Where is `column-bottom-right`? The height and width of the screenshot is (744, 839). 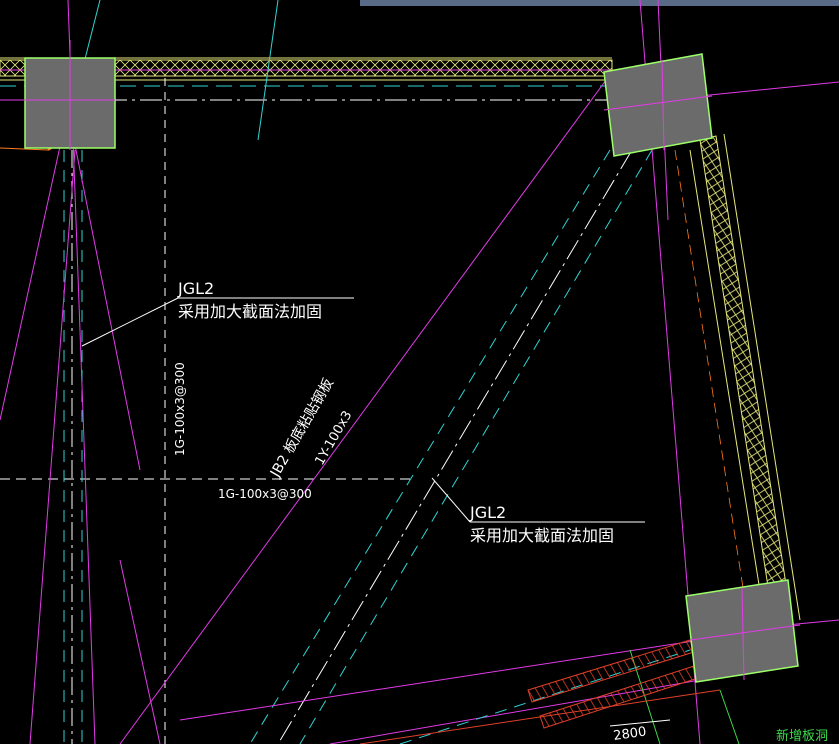 column-bottom-right is located at coordinates (743, 631).